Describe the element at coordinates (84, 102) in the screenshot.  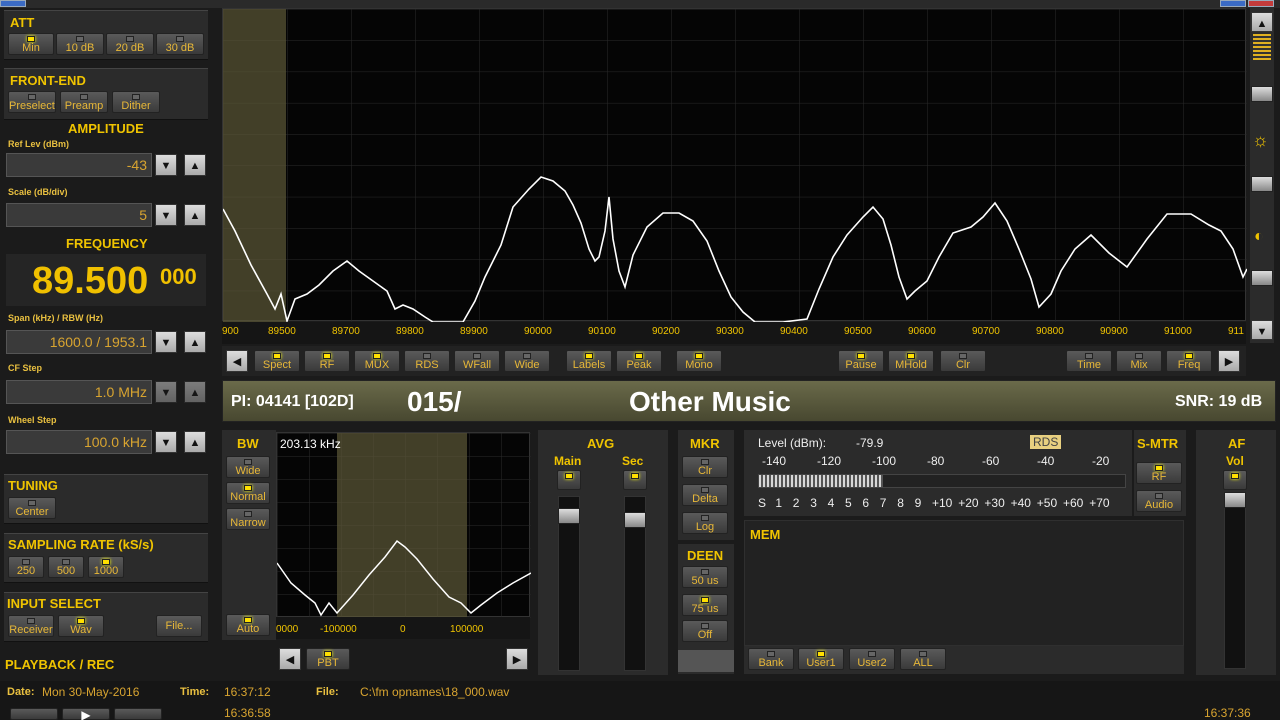
I see `preamp-button: Preamp` at that location.